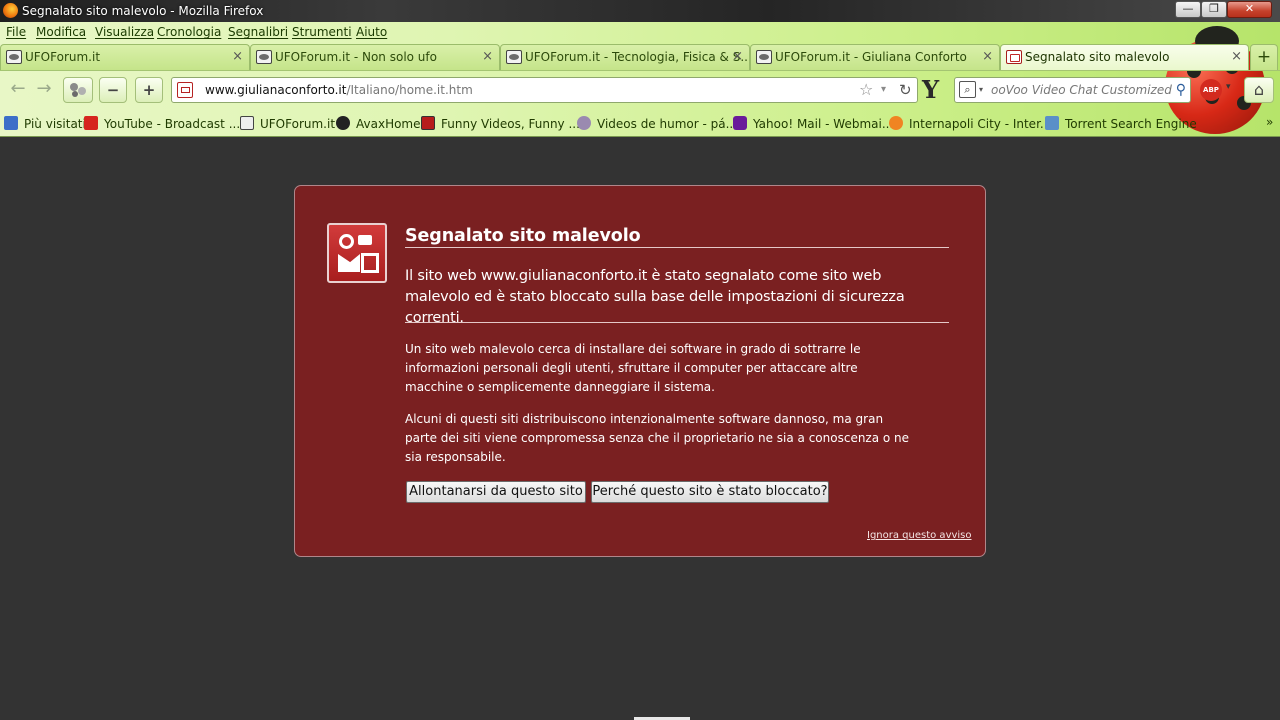  What do you see at coordinates (1269, 122) in the screenshot?
I see `bookmarks-overflow-icon: »` at bounding box center [1269, 122].